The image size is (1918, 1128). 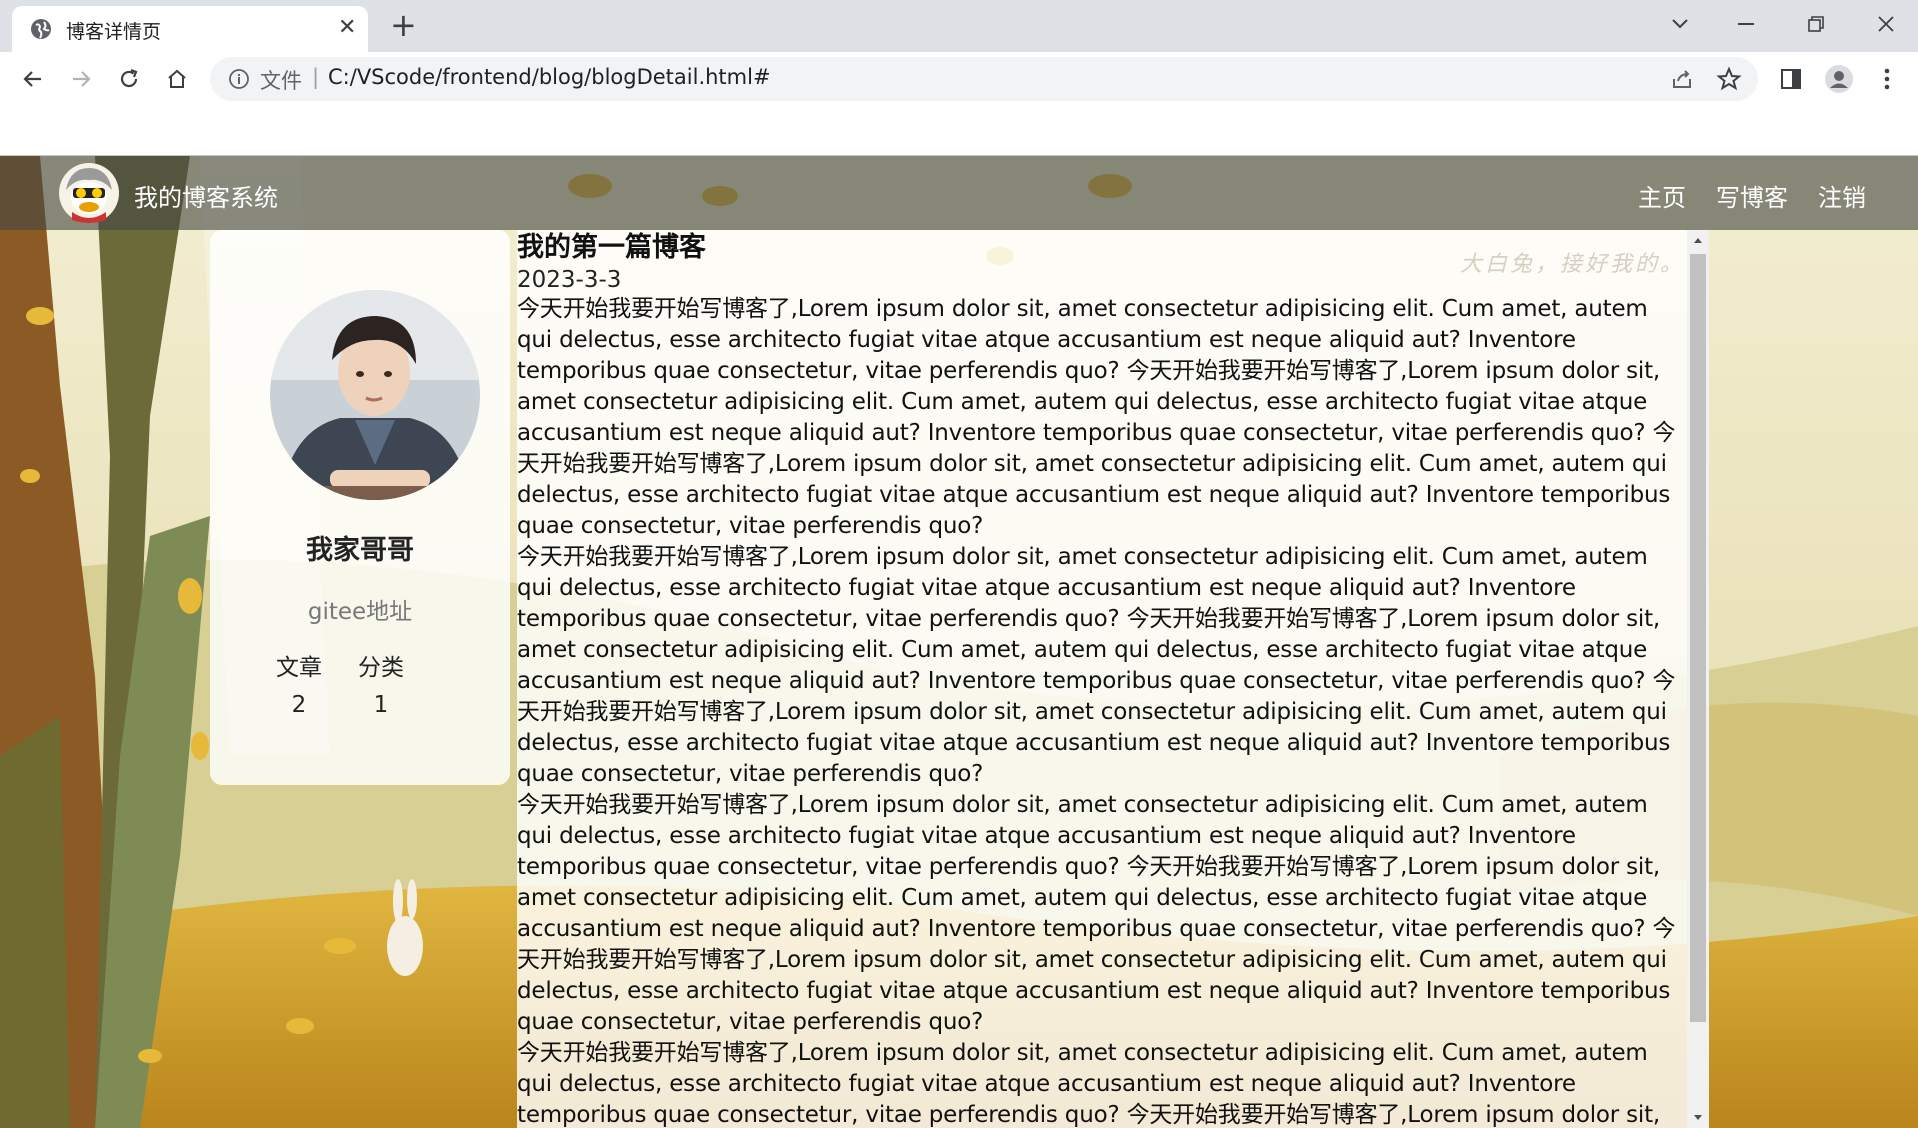 I want to click on home-icon, so click(x=177, y=79).